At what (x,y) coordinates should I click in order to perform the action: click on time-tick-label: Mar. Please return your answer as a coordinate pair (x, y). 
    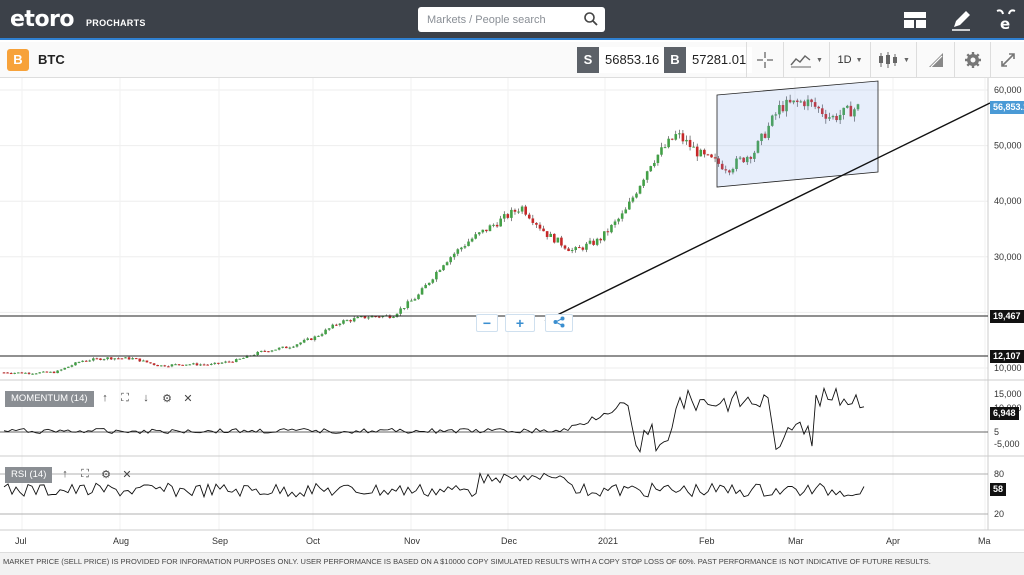
    Looking at the image, I should click on (796, 541).